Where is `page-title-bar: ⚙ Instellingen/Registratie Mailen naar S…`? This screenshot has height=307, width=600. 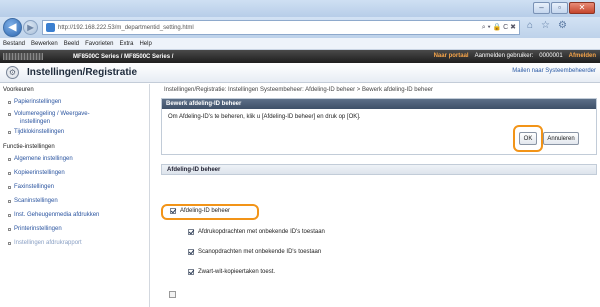 page-title-bar: ⚙ Instellingen/Registratie Mailen naar S… is located at coordinates (300, 73).